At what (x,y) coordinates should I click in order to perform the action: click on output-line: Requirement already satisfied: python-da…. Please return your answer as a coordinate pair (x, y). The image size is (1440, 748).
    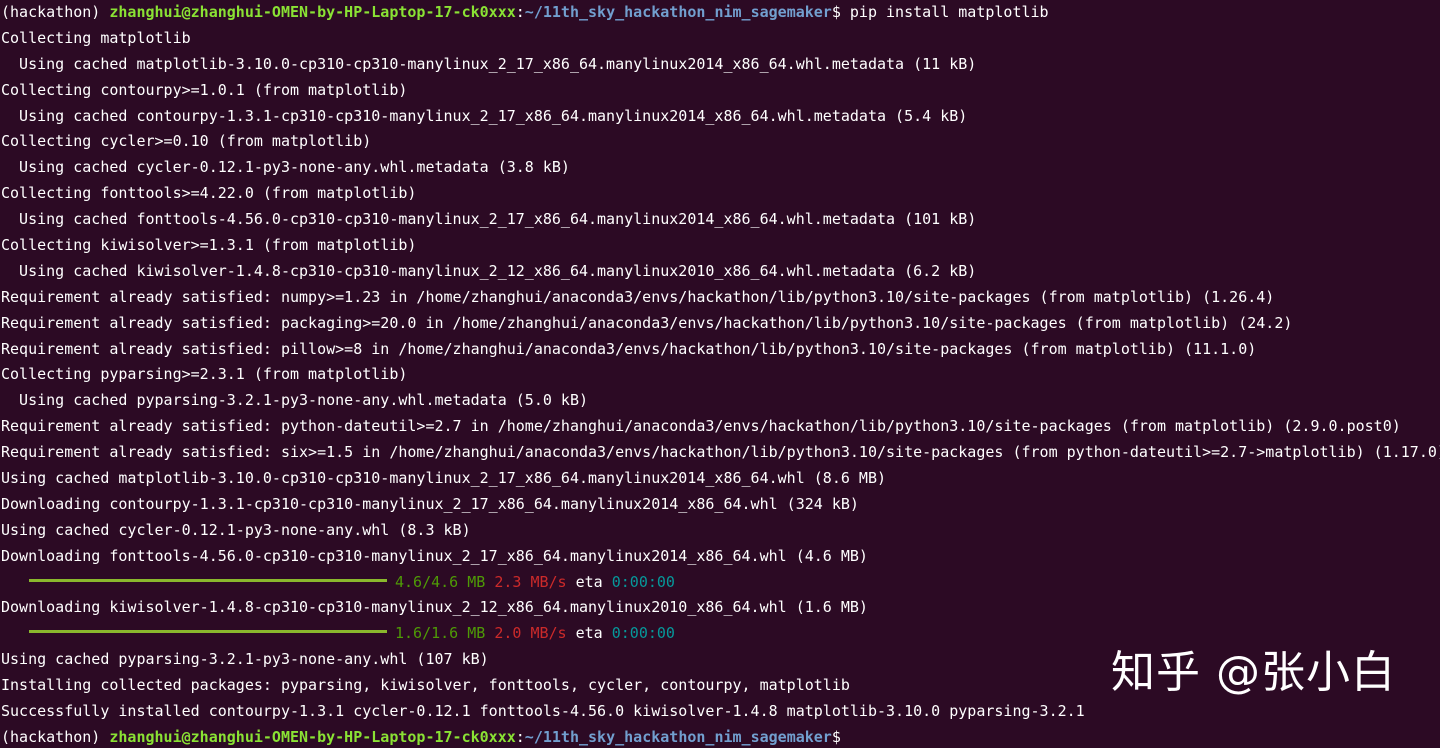
    Looking at the image, I should click on (701, 426).